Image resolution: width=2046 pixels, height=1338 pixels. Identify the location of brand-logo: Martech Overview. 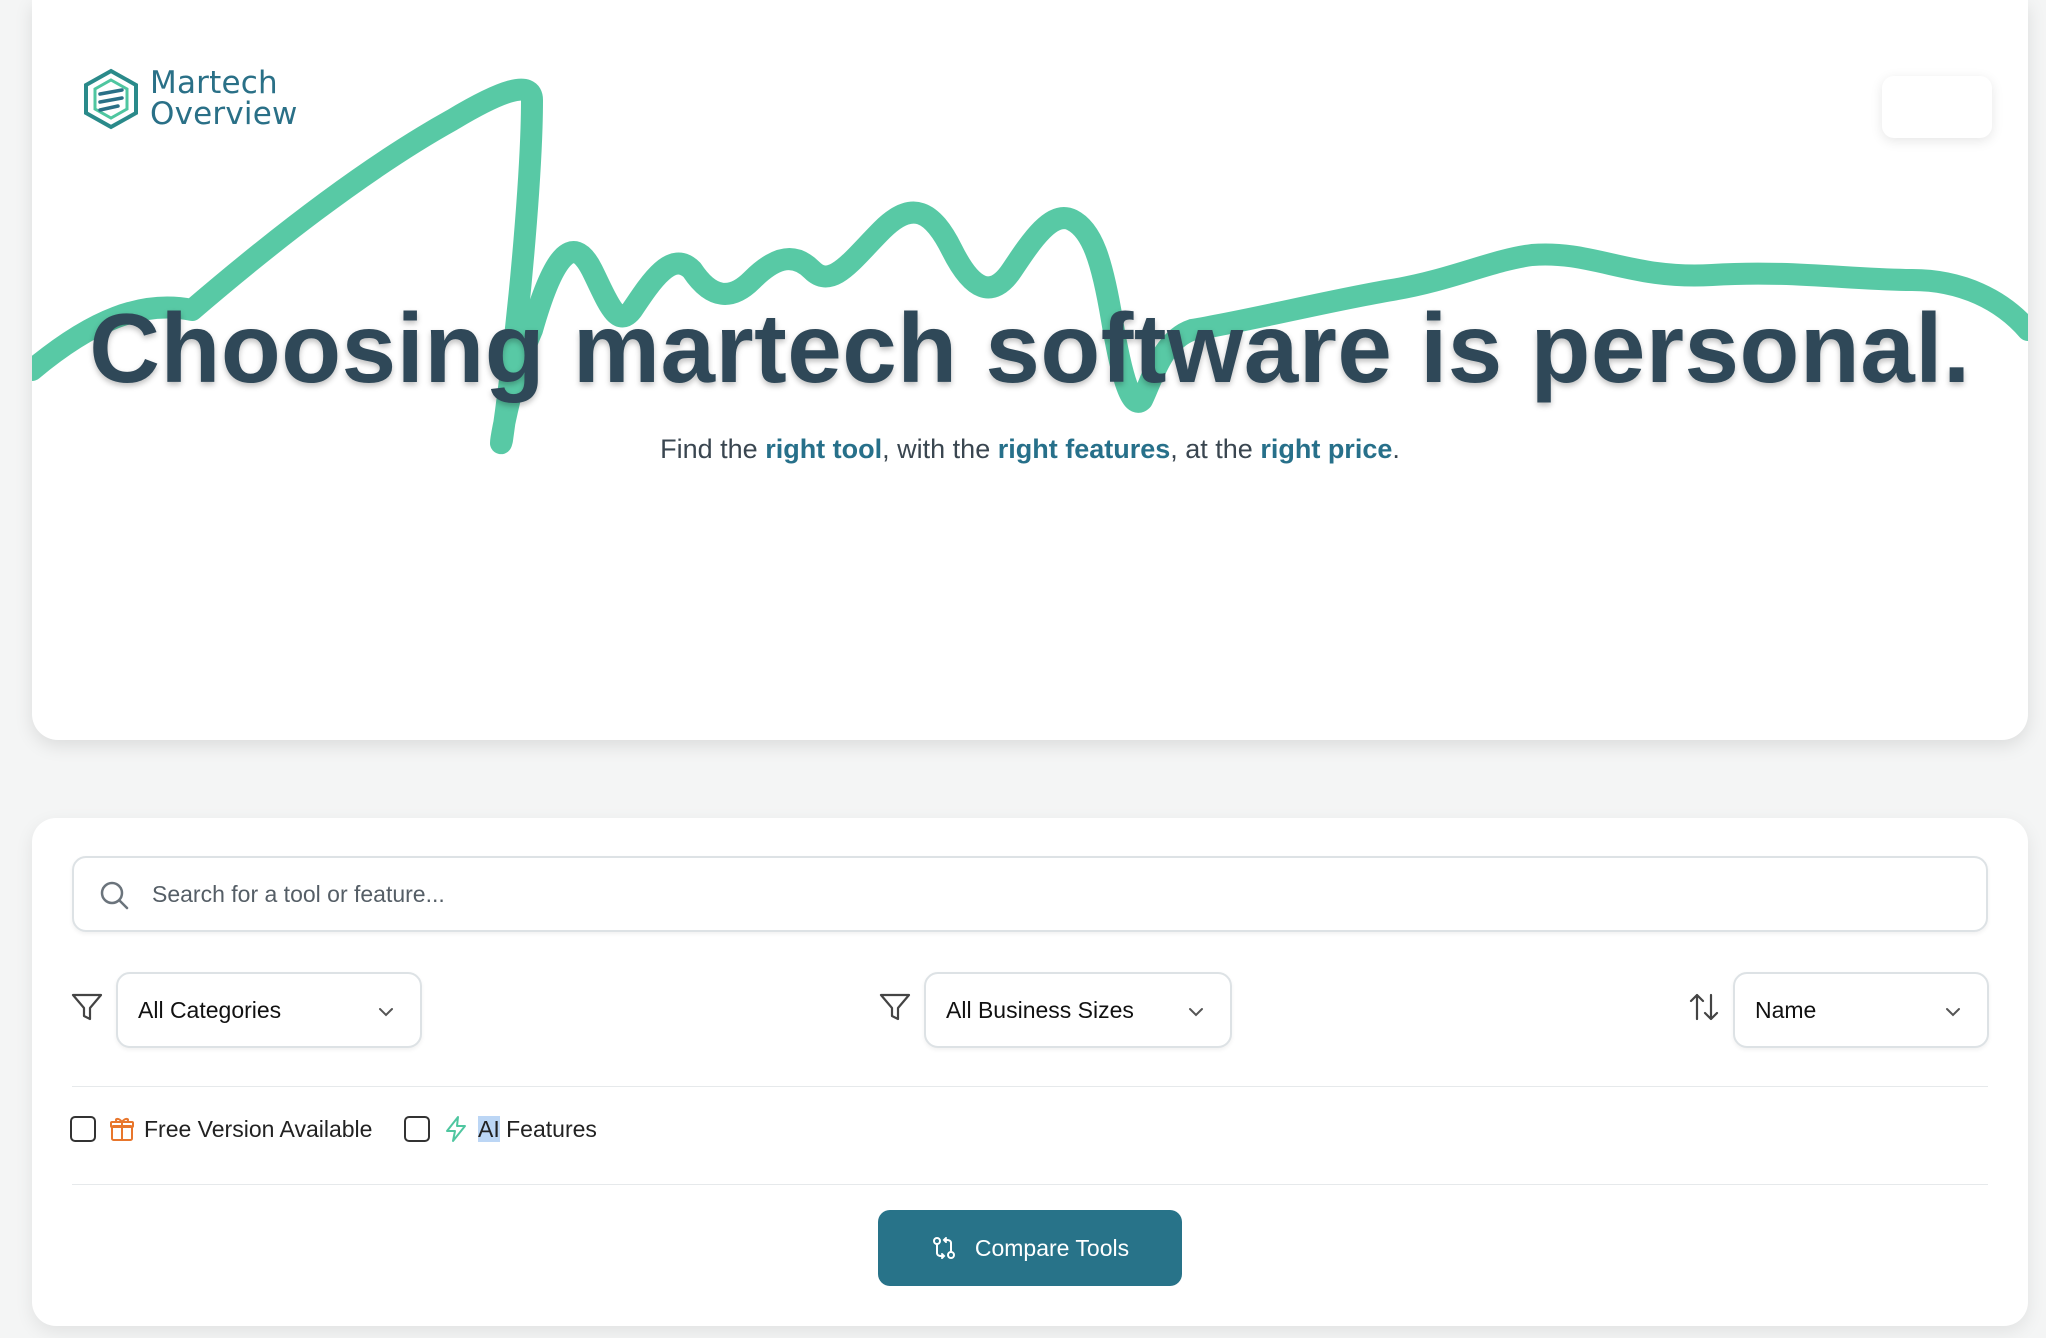
(188, 99).